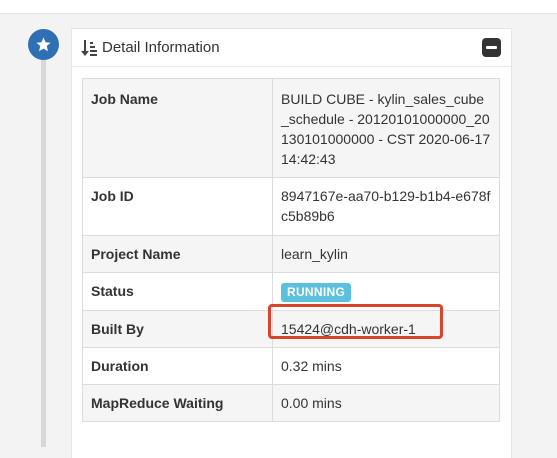  I want to click on panel-header: Detail Information, so click(291, 48).